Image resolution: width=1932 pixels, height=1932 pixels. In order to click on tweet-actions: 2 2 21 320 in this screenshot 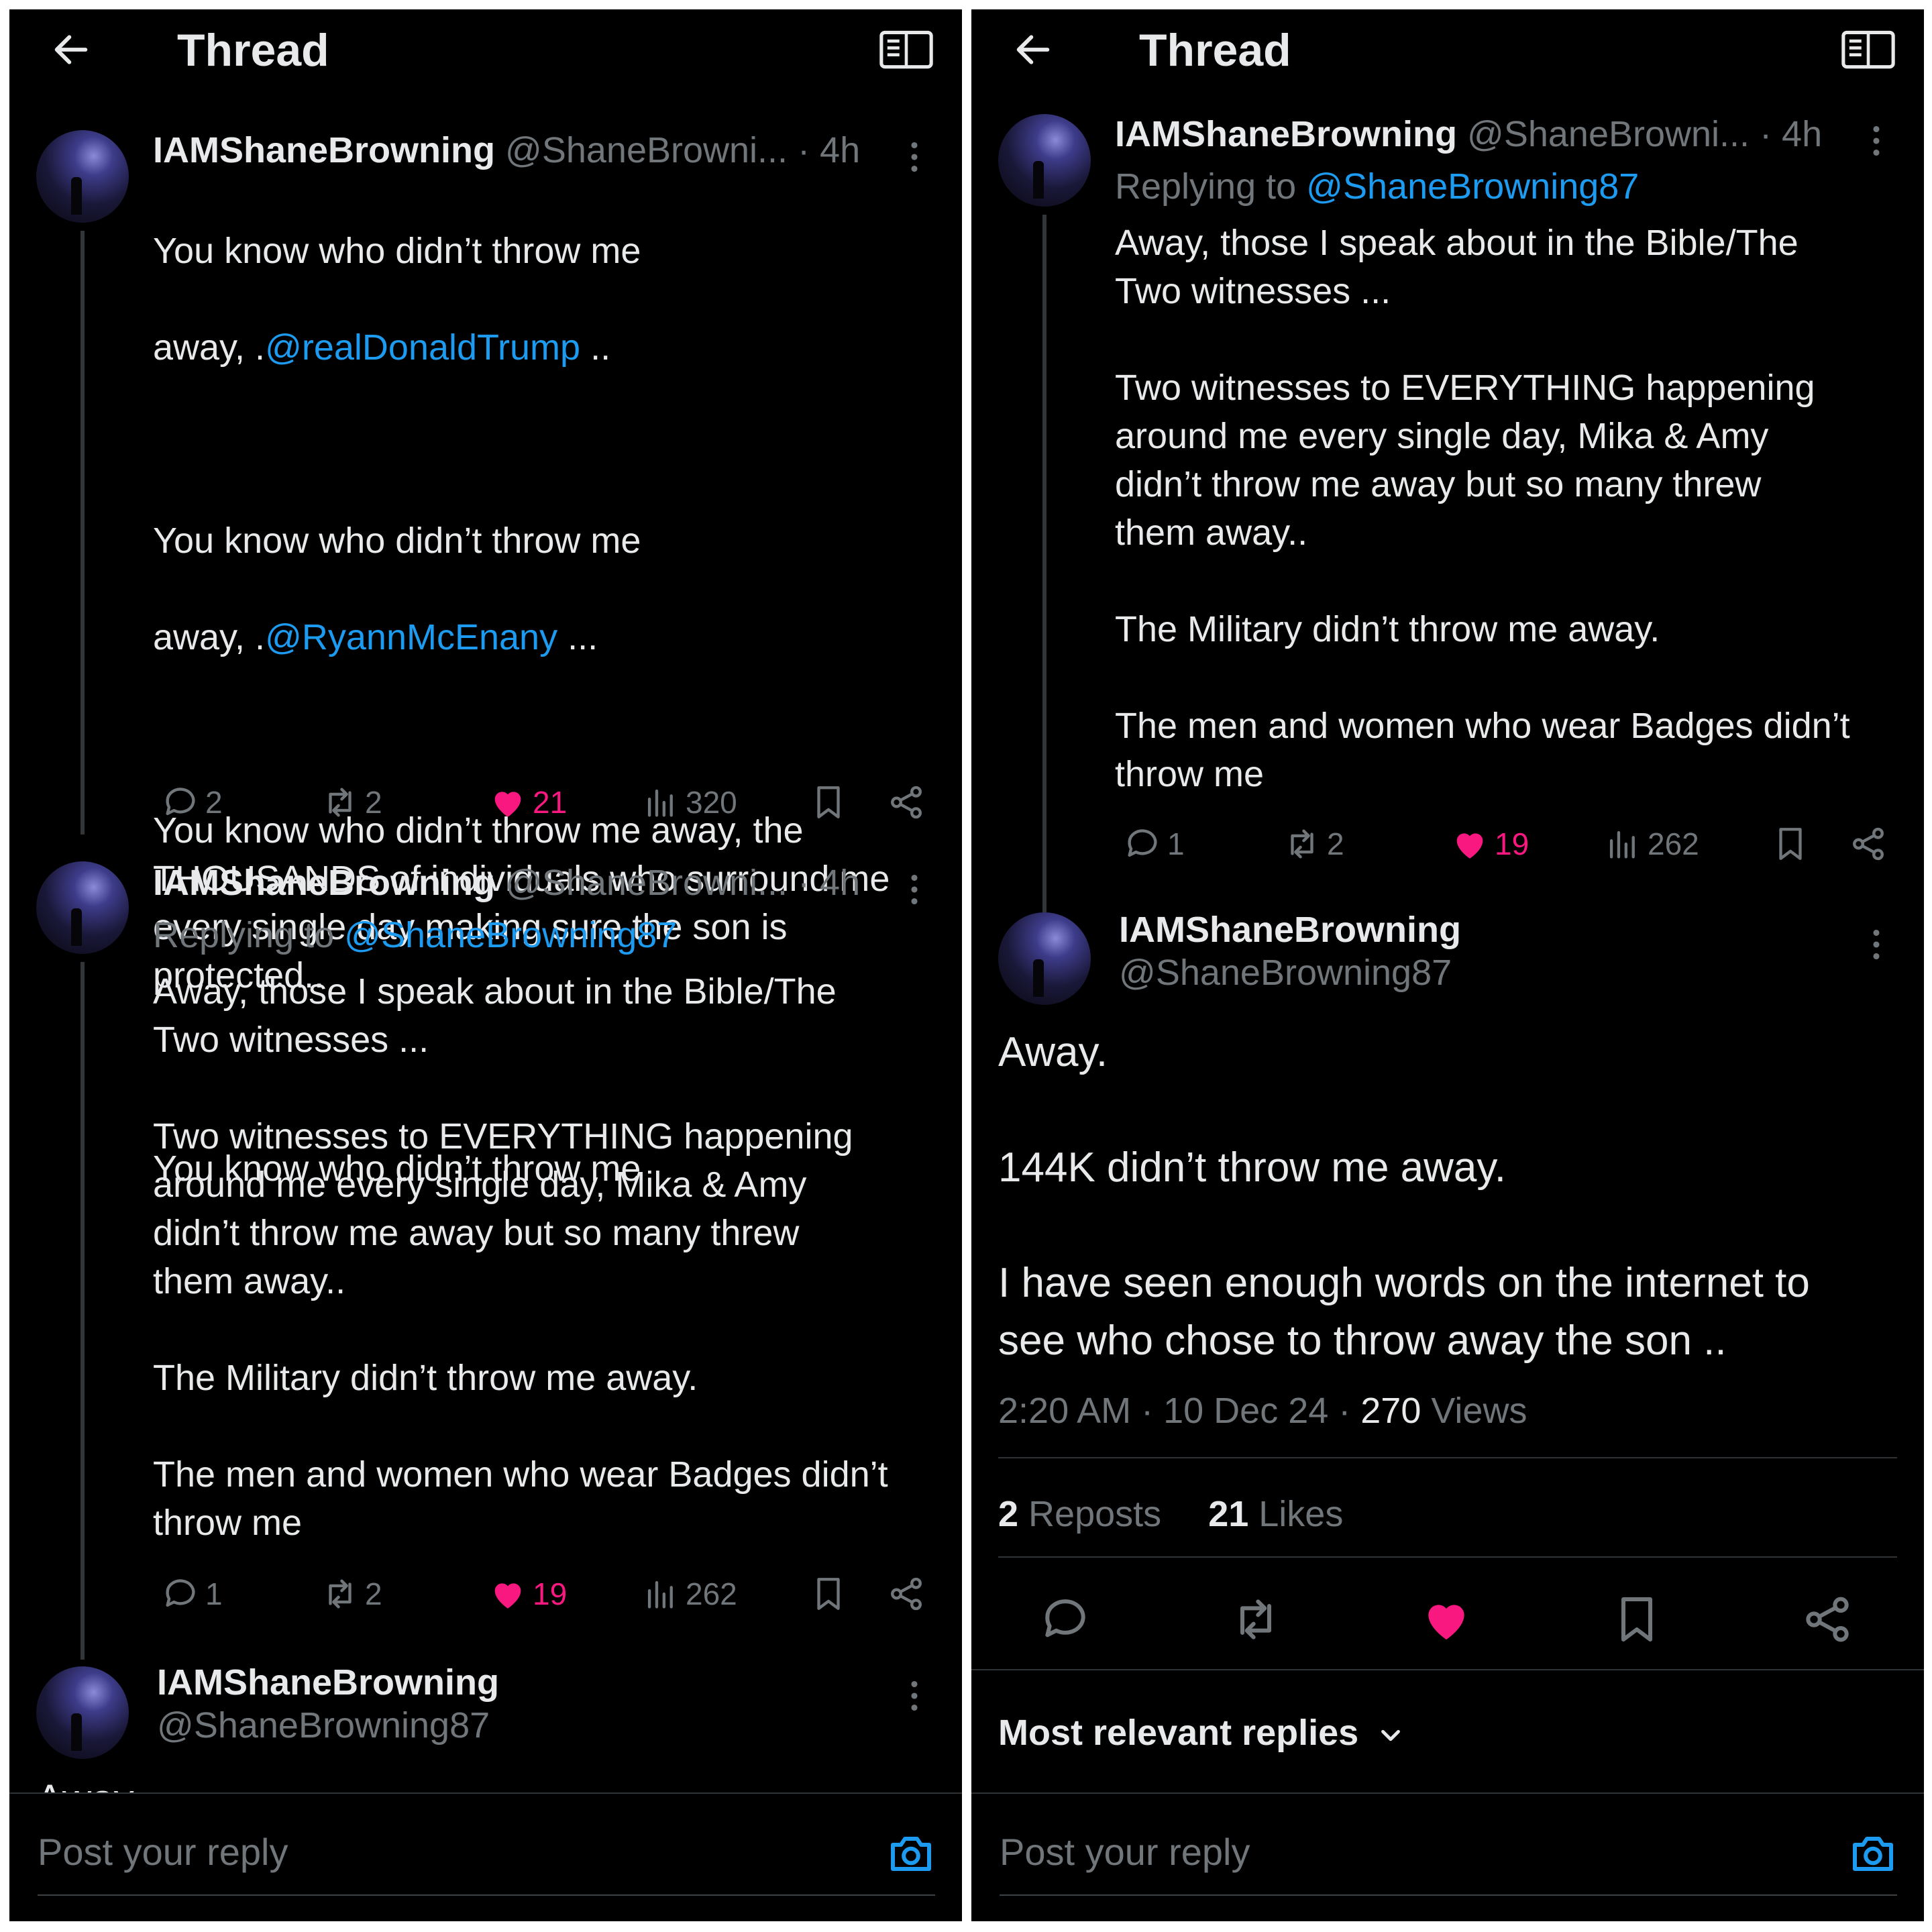, I will do `click(549, 802)`.